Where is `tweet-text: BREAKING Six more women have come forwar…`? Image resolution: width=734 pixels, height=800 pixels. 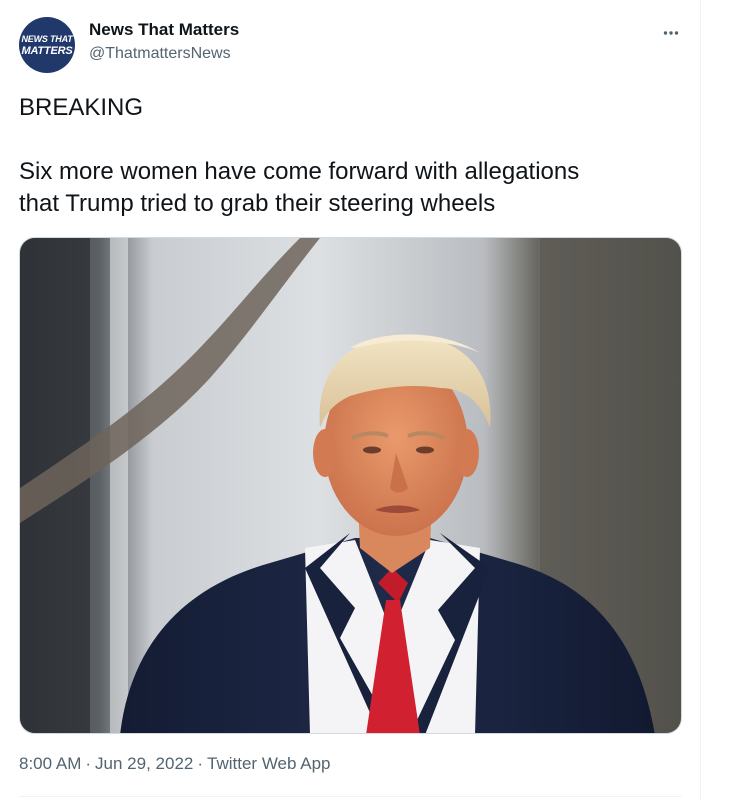 tweet-text: BREAKING Six more women have come forwar… is located at coordinates (349, 156).